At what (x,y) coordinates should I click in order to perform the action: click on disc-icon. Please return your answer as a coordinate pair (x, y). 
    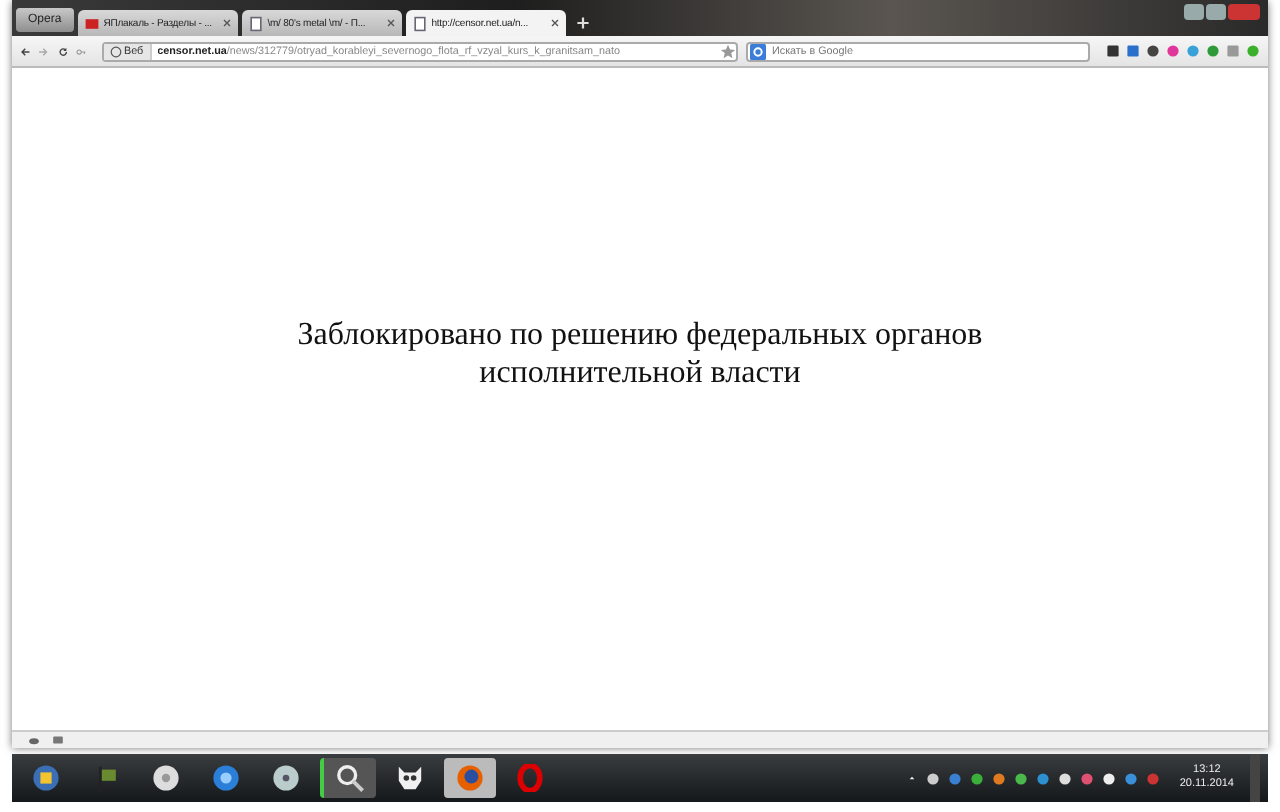
    Looking at the image, I should click on (166, 778).